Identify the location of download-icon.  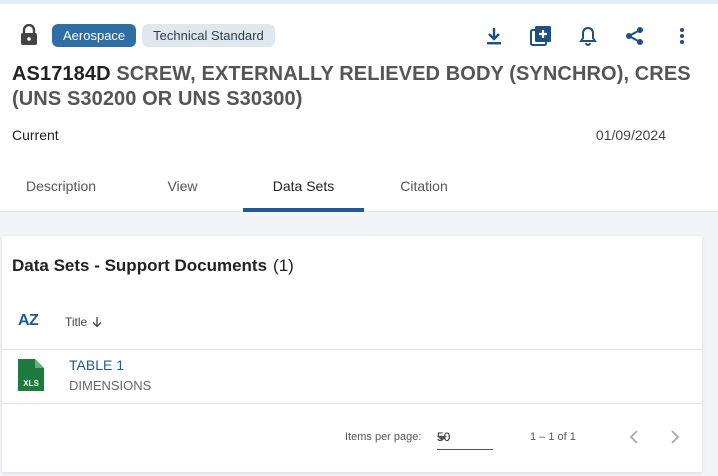
(494, 36).